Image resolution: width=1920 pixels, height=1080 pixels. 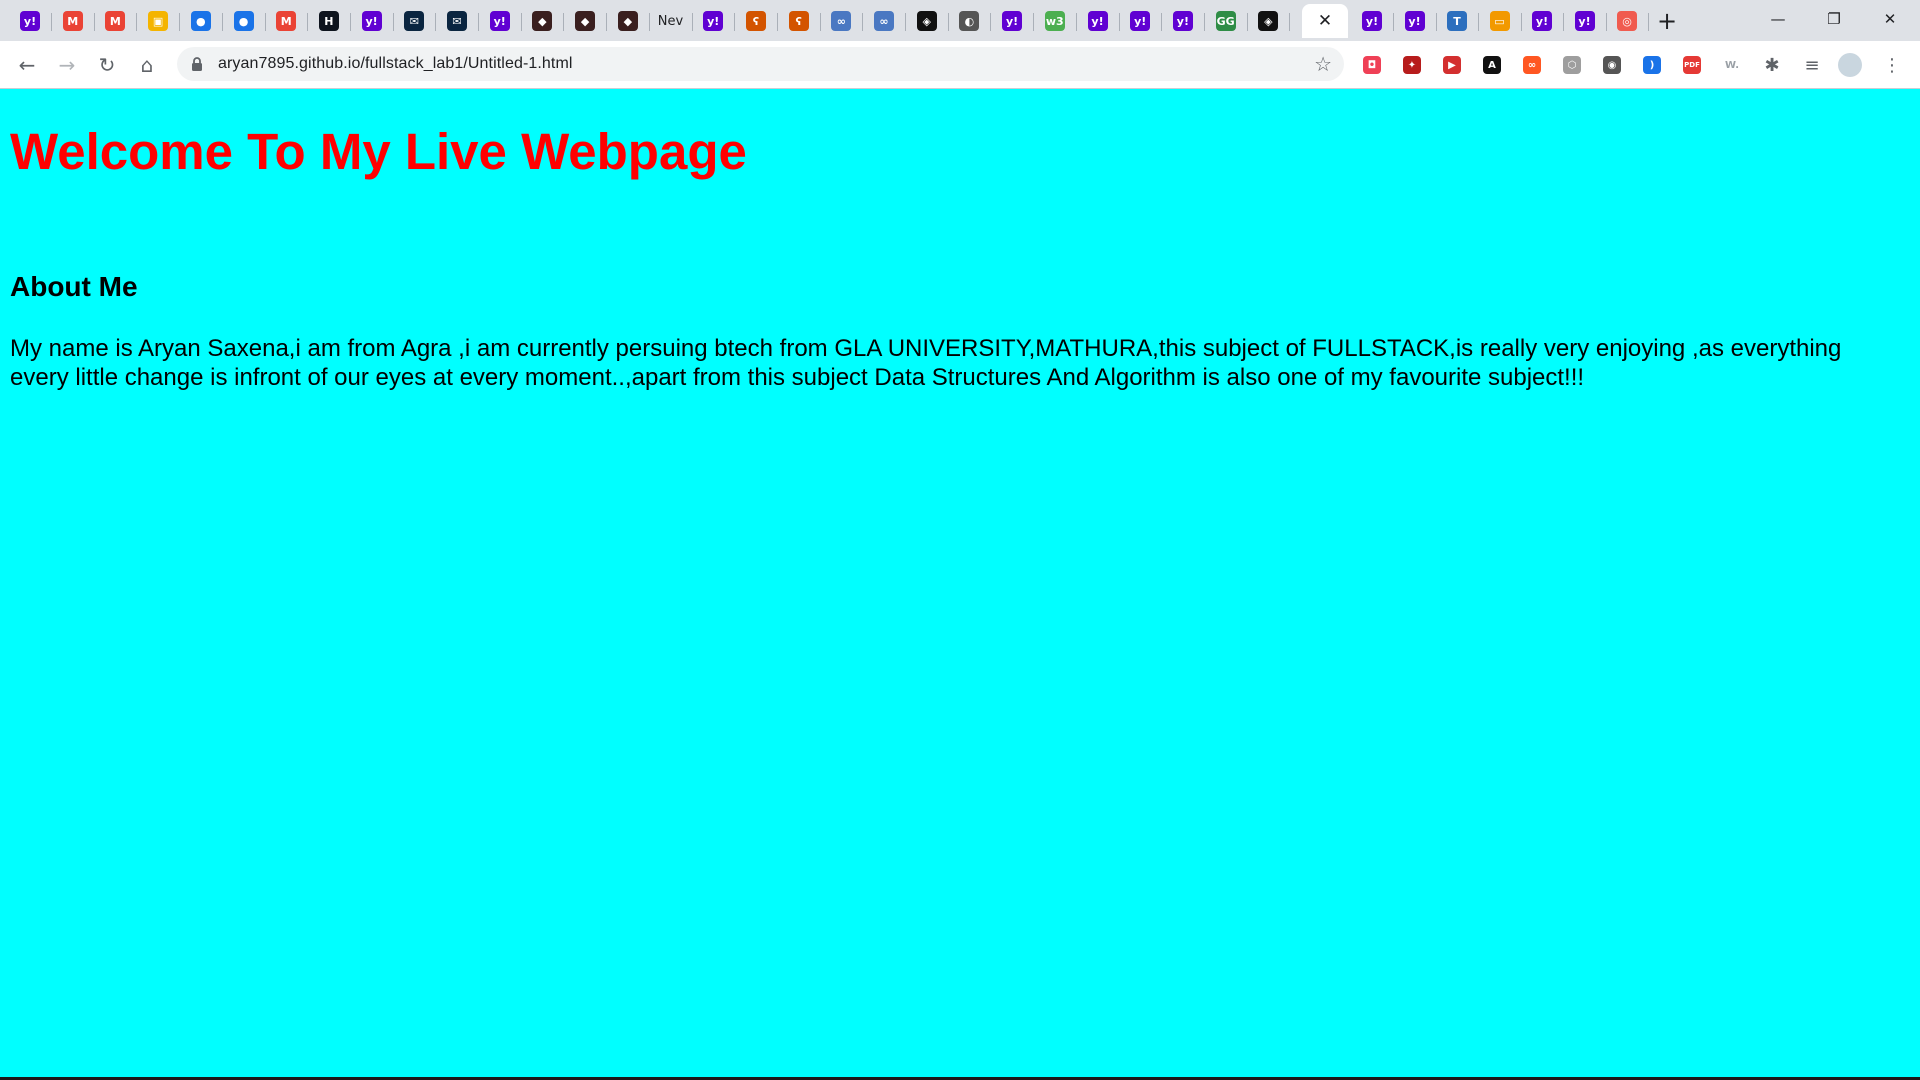 What do you see at coordinates (970, 21) in the screenshot?
I see `tab-globe: ◐` at bounding box center [970, 21].